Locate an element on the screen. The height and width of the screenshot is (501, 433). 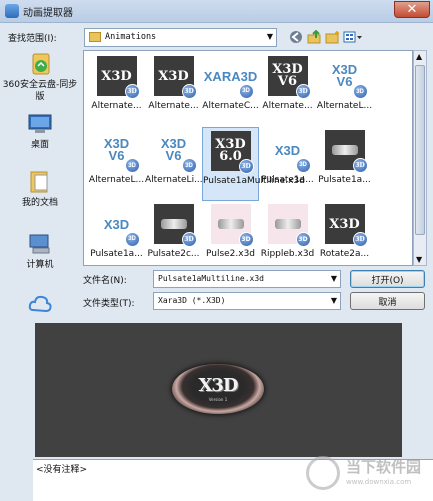
x3d-file-thumbnail: X3D 6.0 3D is located at coordinates (232, 152).